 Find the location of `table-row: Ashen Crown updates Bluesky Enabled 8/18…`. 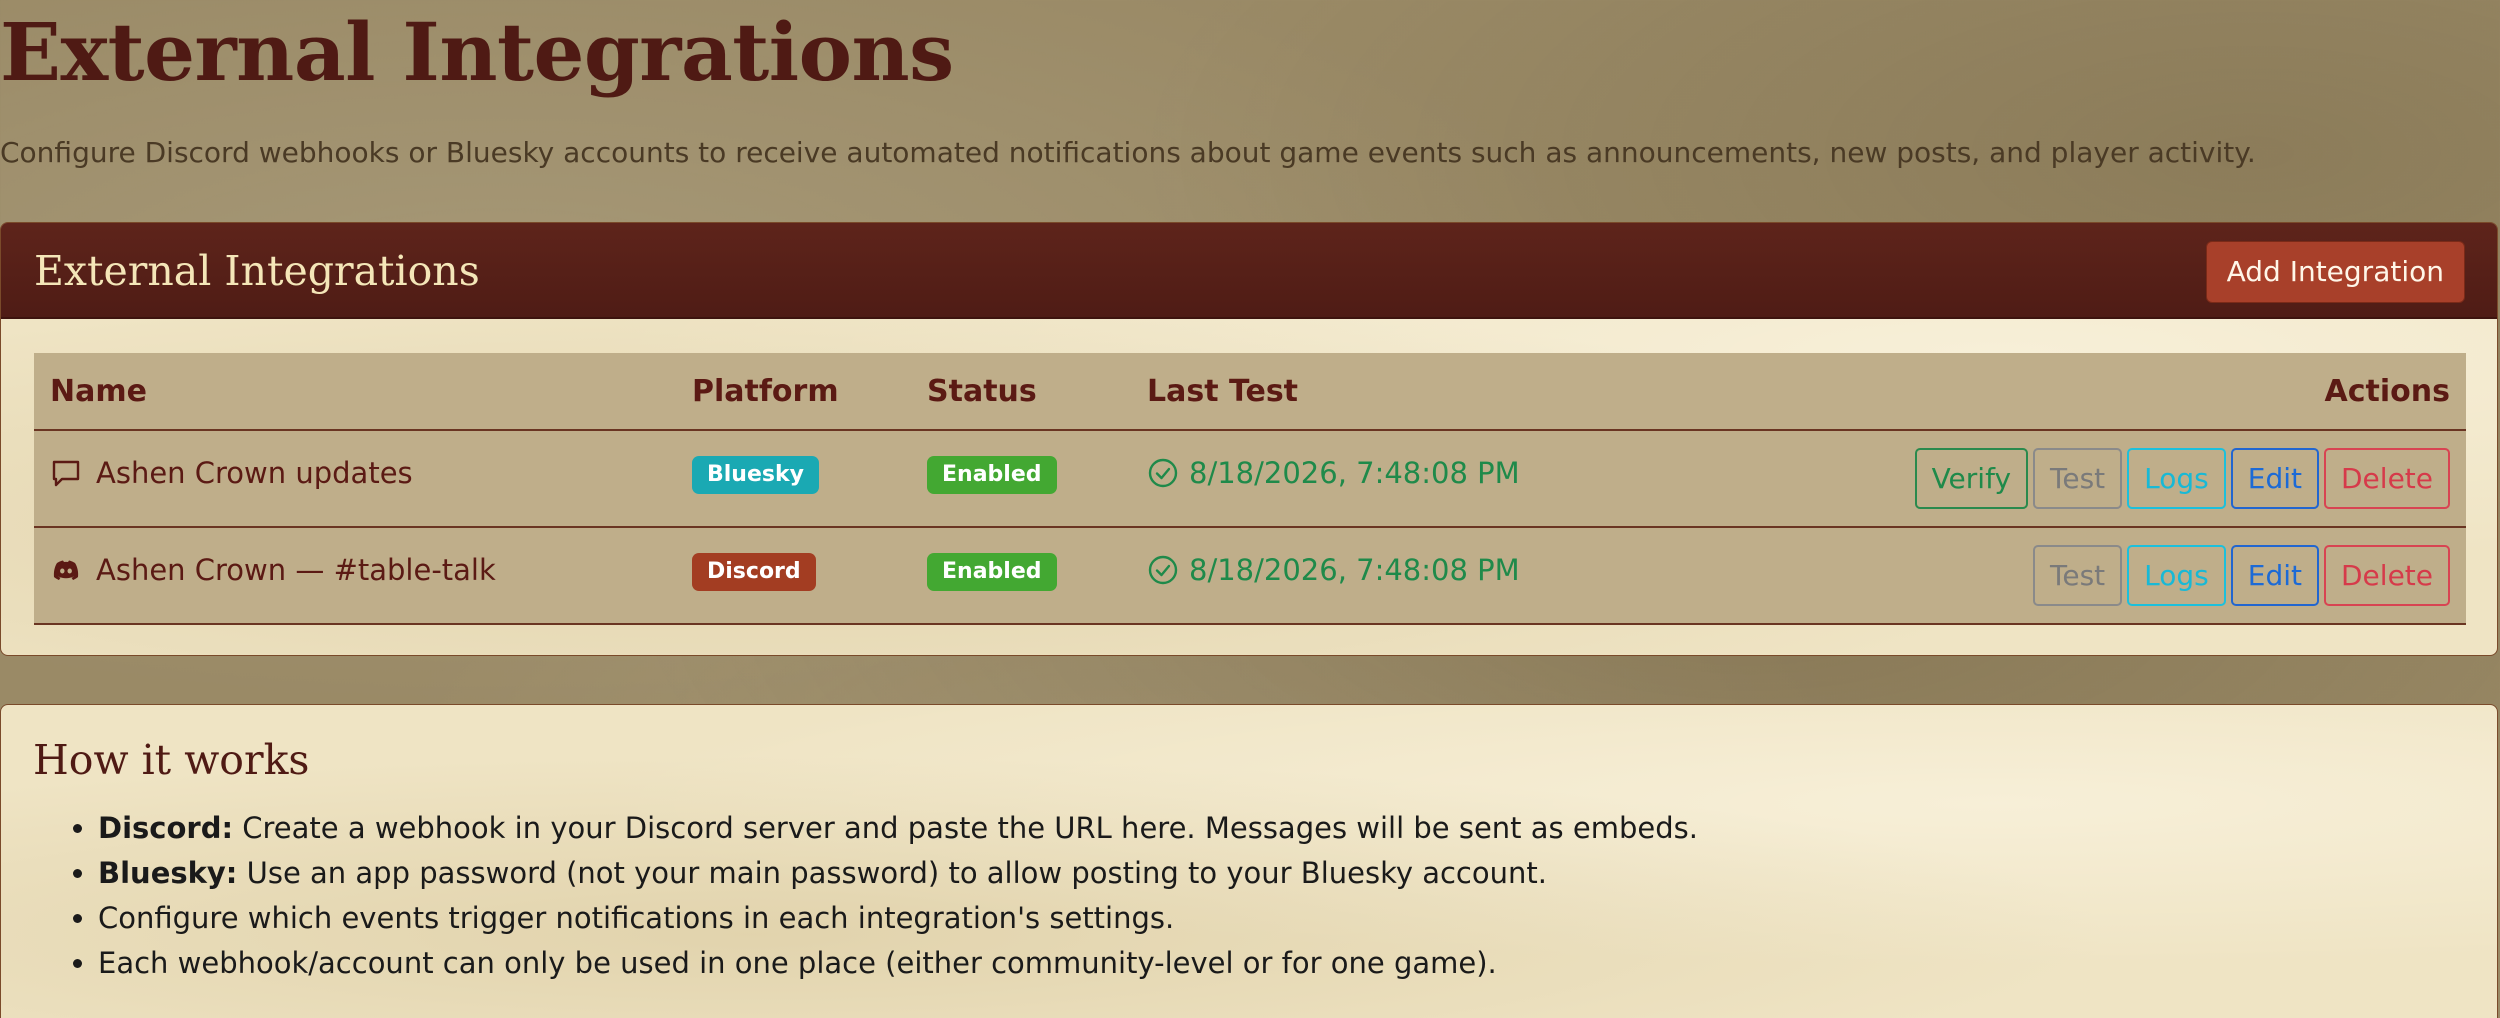

table-row: Ashen Crown updates Bluesky Enabled 8/18… is located at coordinates (1250, 479).